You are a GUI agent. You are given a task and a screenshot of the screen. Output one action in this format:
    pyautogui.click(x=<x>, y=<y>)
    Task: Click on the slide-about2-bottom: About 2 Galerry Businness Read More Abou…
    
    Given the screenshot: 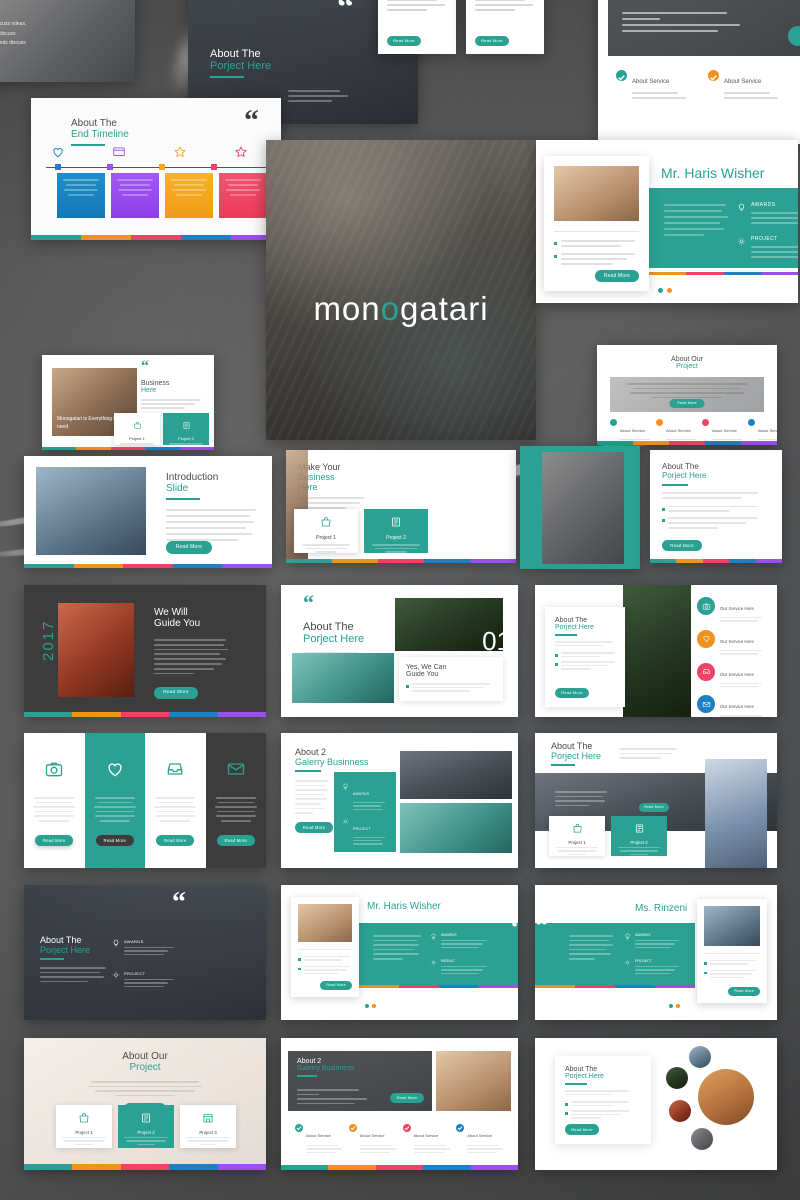 What is the action you would take?
    pyautogui.click(x=399, y=1104)
    